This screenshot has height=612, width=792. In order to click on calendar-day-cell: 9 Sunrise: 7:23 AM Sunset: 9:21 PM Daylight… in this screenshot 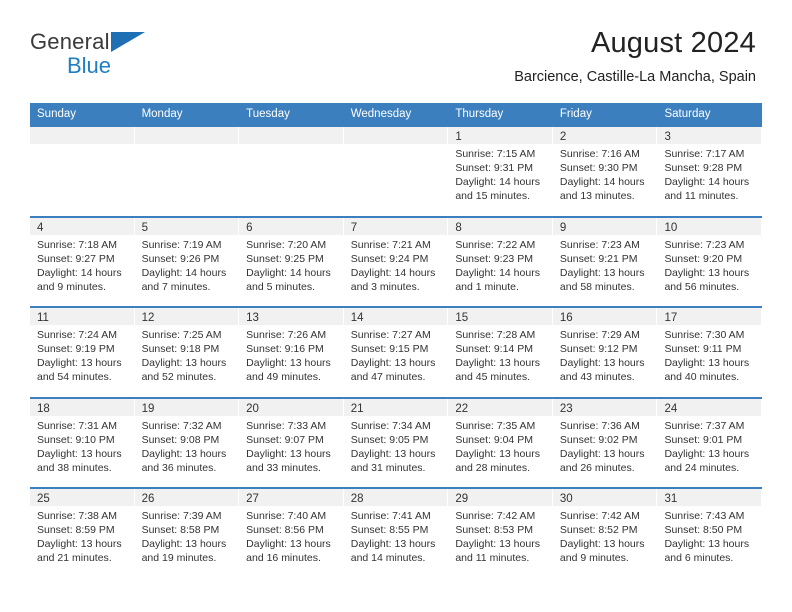, I will do `click(605, 261)`.